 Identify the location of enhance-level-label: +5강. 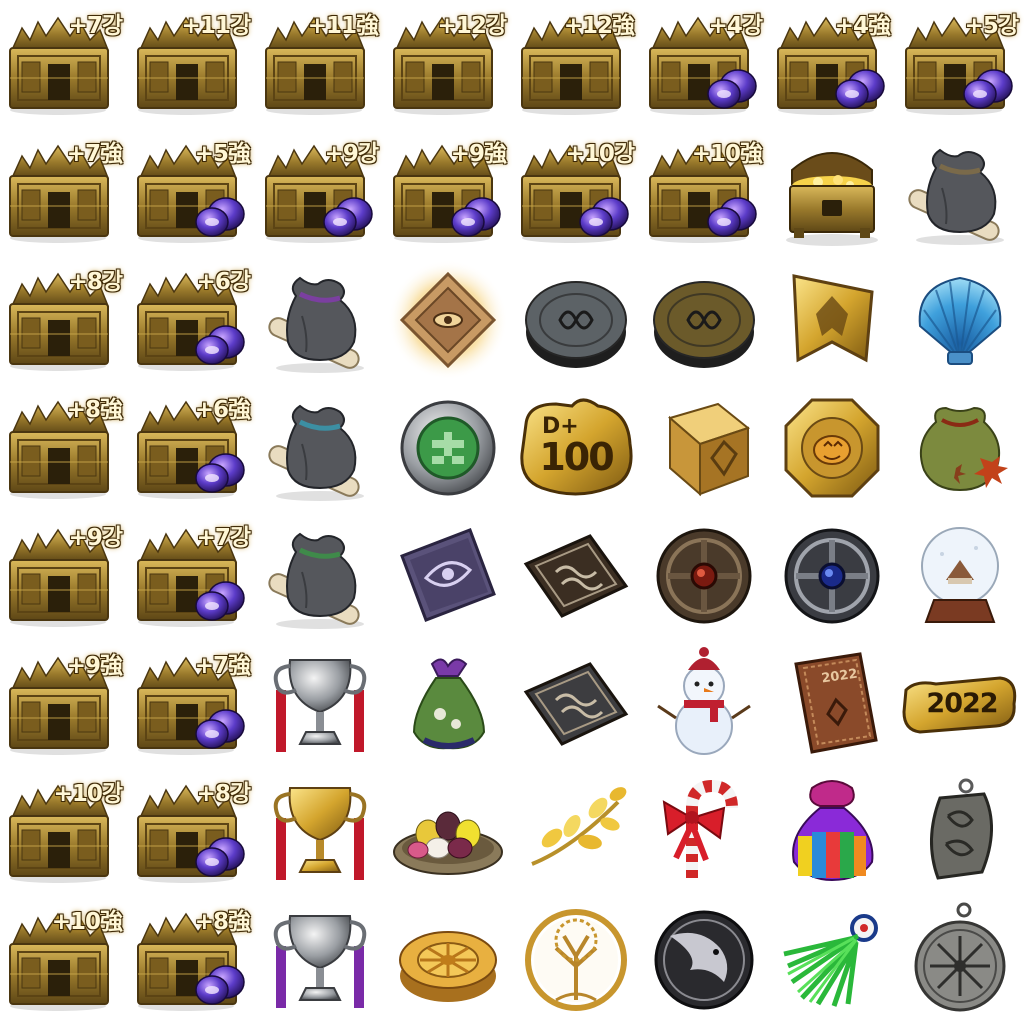
(991, 26).